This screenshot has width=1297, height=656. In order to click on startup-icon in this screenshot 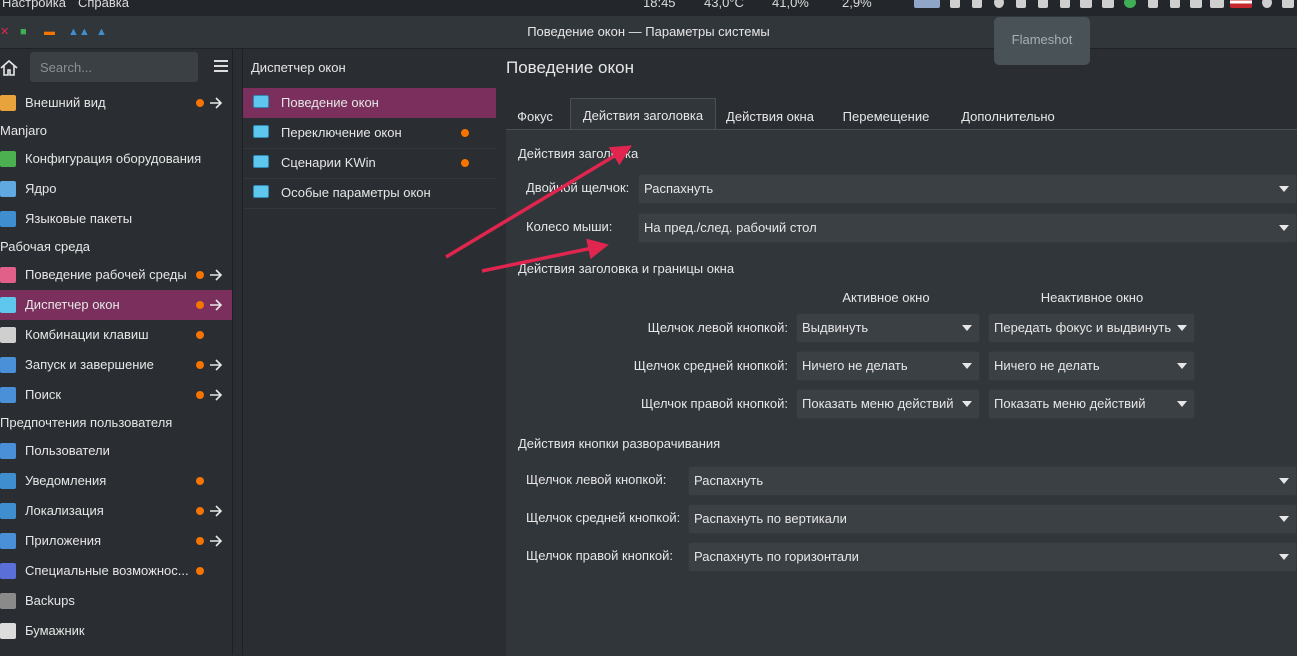, I will do `click(8, 365)`.